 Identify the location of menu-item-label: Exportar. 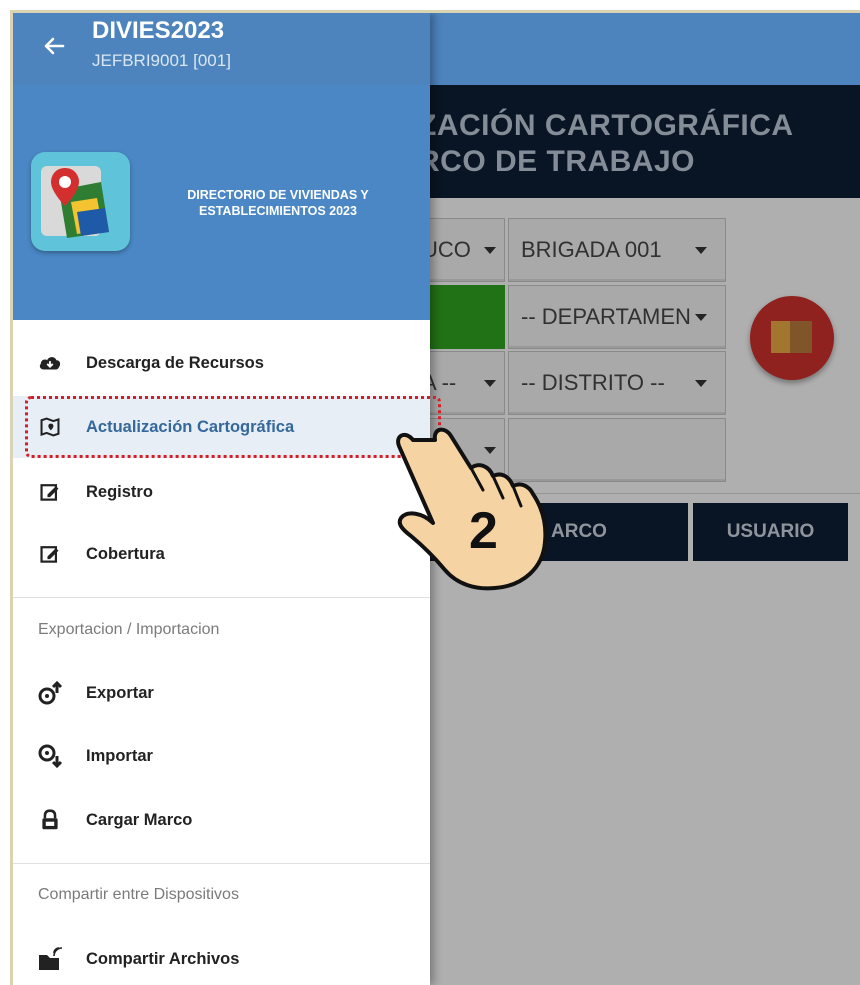
(120, 692).